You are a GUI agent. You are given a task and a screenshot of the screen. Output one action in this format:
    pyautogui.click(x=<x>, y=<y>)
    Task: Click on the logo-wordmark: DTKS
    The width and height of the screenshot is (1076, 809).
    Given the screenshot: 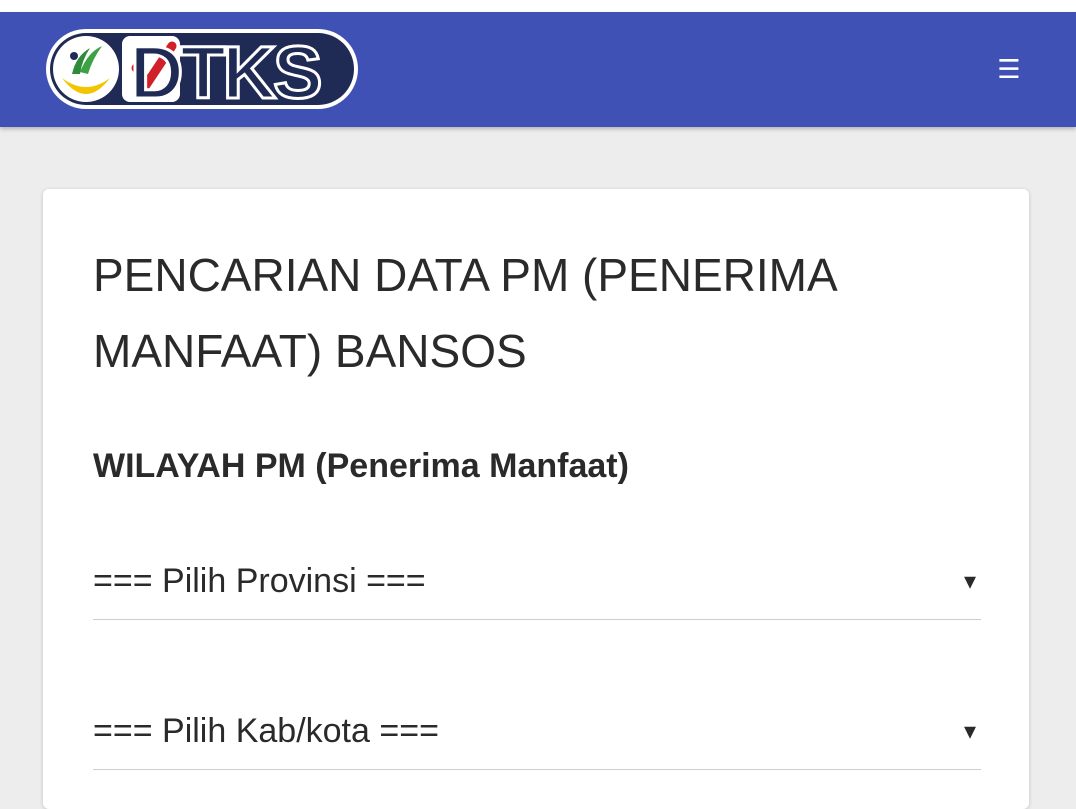 What is the action you would take?
    pyautogui.click(x=225, y=71)
    